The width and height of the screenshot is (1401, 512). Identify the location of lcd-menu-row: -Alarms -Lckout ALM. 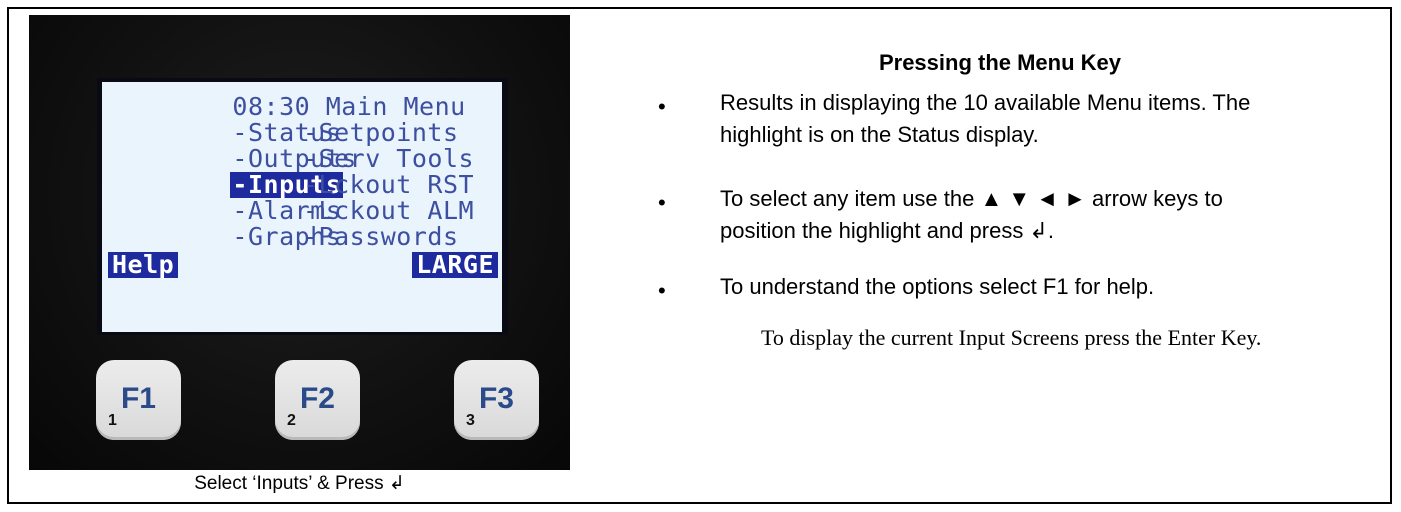
(303, 211).